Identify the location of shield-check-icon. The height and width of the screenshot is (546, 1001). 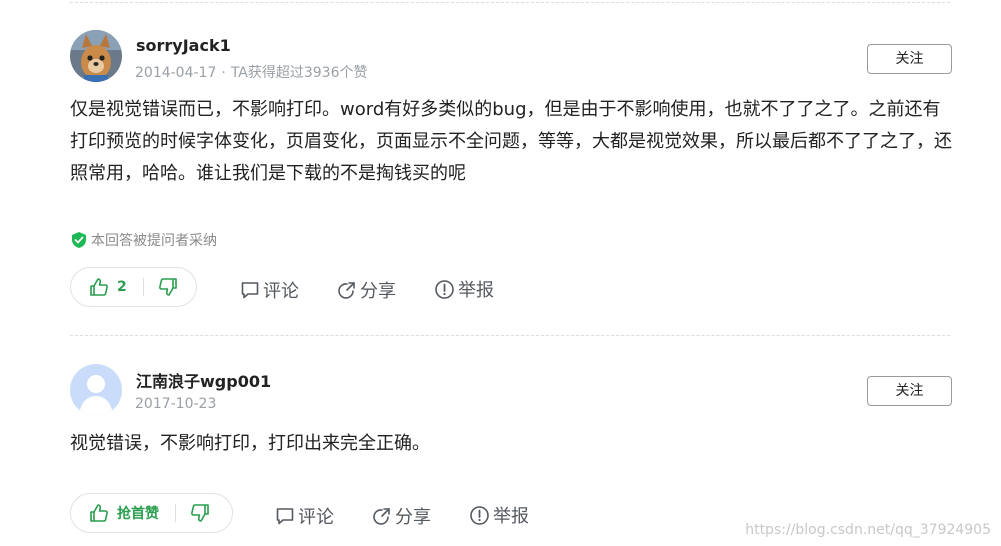
(79, 240).